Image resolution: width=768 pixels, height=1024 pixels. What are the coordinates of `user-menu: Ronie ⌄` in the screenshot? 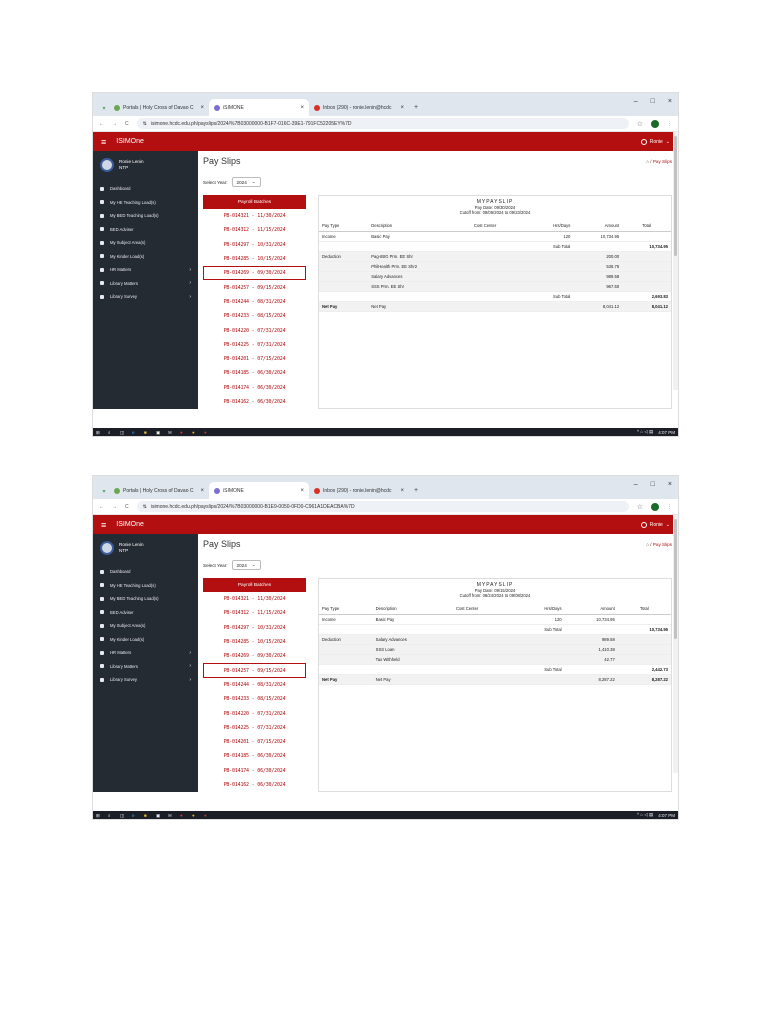 It's located at (655, 141).